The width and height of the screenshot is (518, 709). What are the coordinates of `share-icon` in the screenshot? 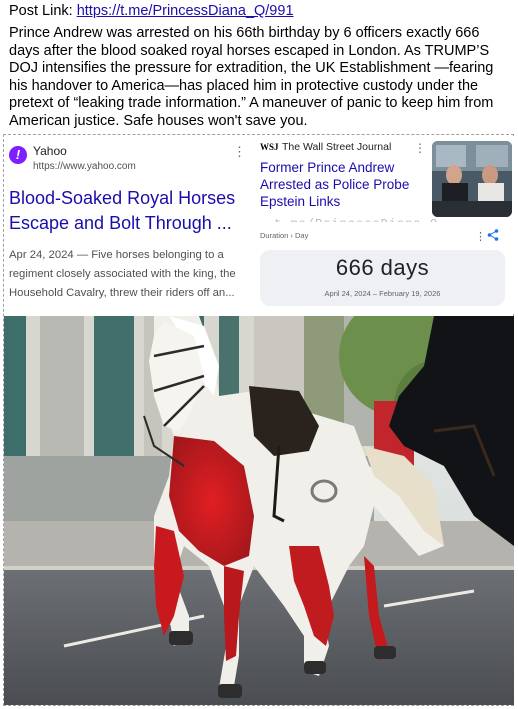 It's located at (493, 235).